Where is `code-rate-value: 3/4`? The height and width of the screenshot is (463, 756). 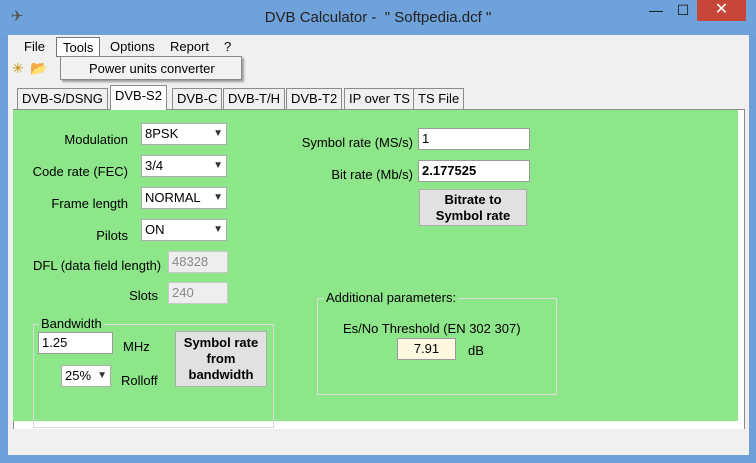
code-rate-value: 3/4 is located at coordinates (154, 165).